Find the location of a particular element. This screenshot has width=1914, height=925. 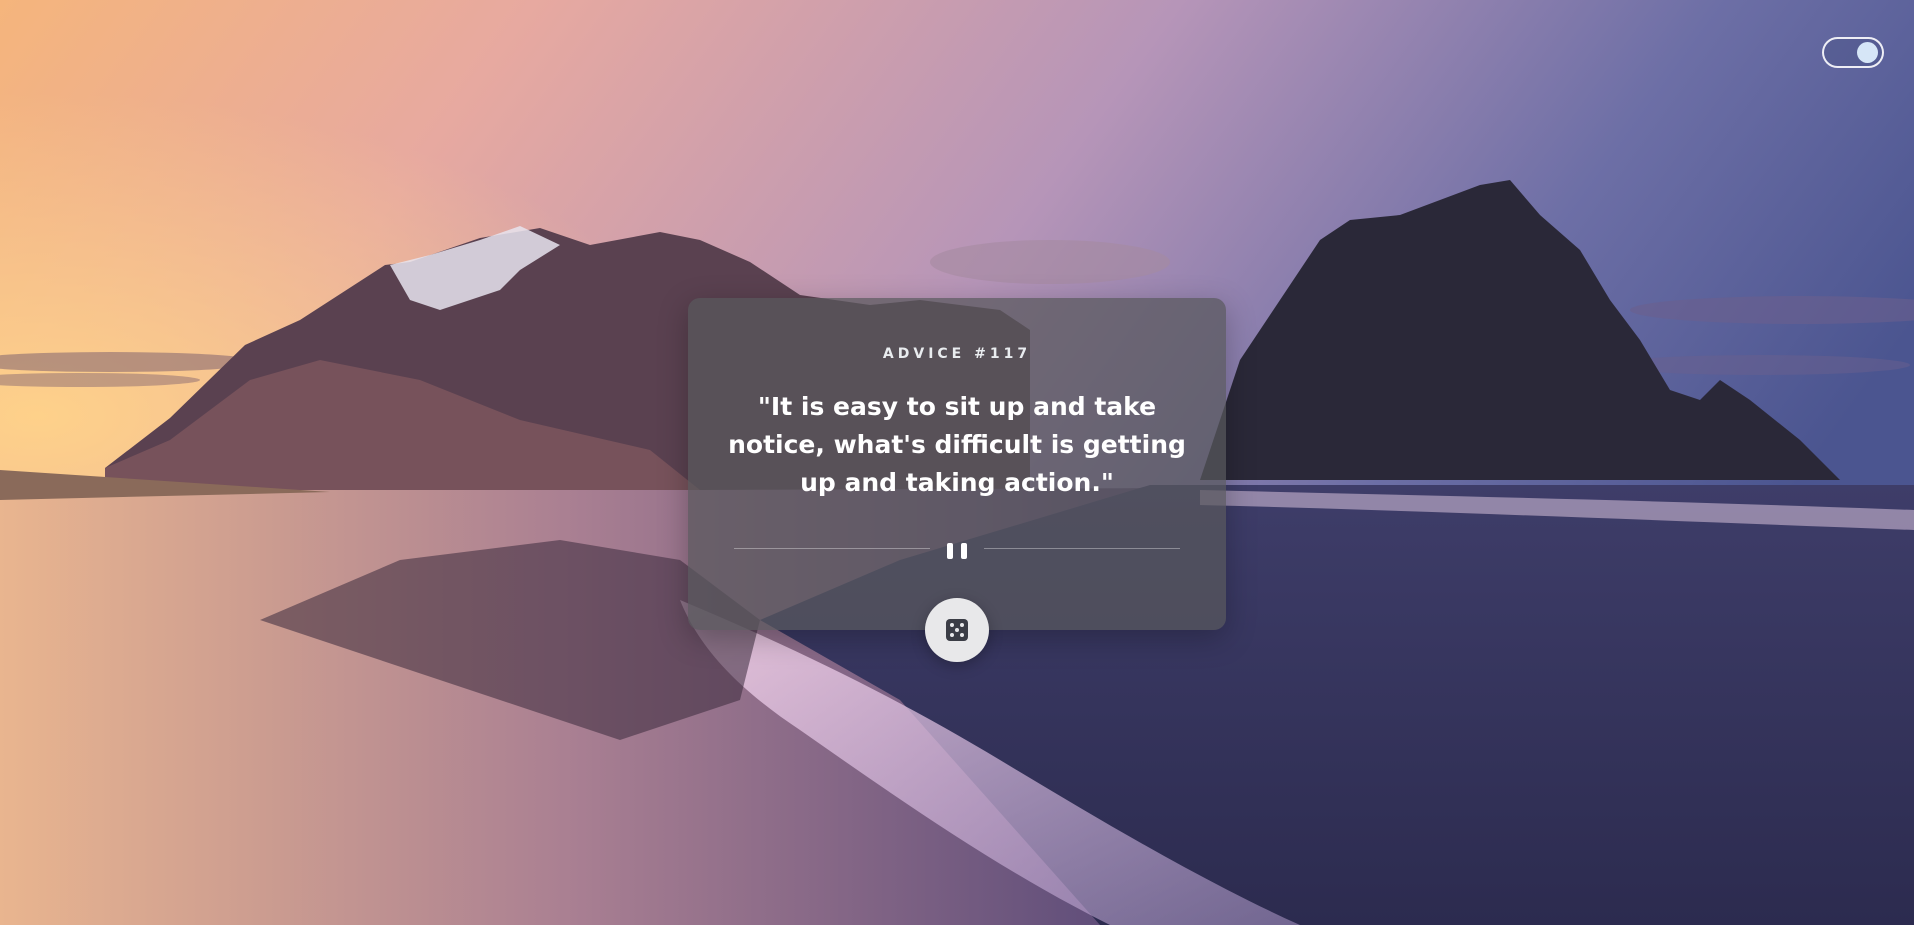

dice-icon is located at coordinates (957, 630).